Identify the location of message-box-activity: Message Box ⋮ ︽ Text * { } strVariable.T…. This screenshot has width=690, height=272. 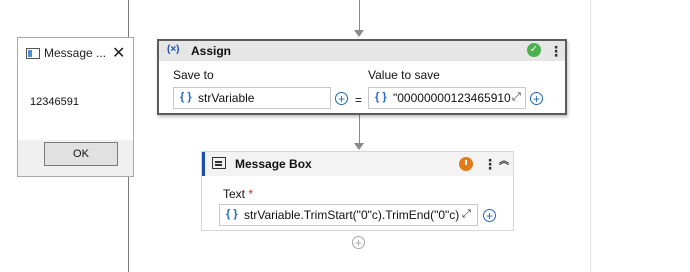
(357, 191).